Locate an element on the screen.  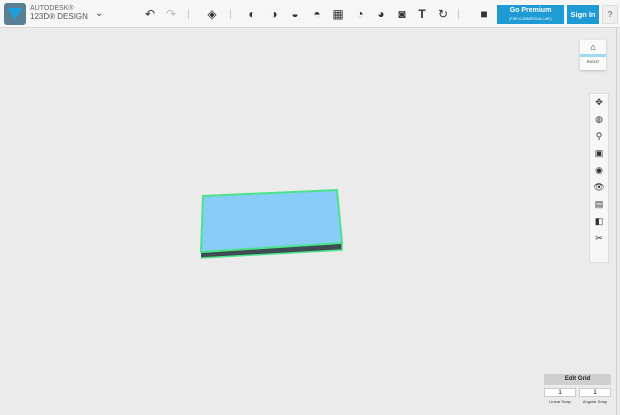
app-logo-icon is located at coordinates (15, 14).